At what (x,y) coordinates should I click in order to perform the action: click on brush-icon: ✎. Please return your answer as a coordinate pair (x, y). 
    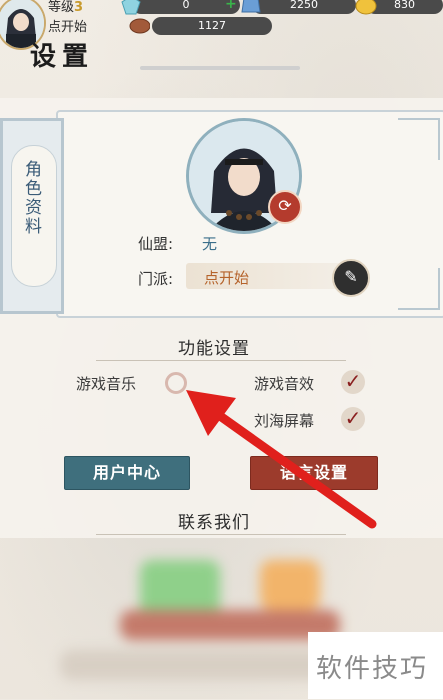
    Looking at the image, I should click on (351, 276).